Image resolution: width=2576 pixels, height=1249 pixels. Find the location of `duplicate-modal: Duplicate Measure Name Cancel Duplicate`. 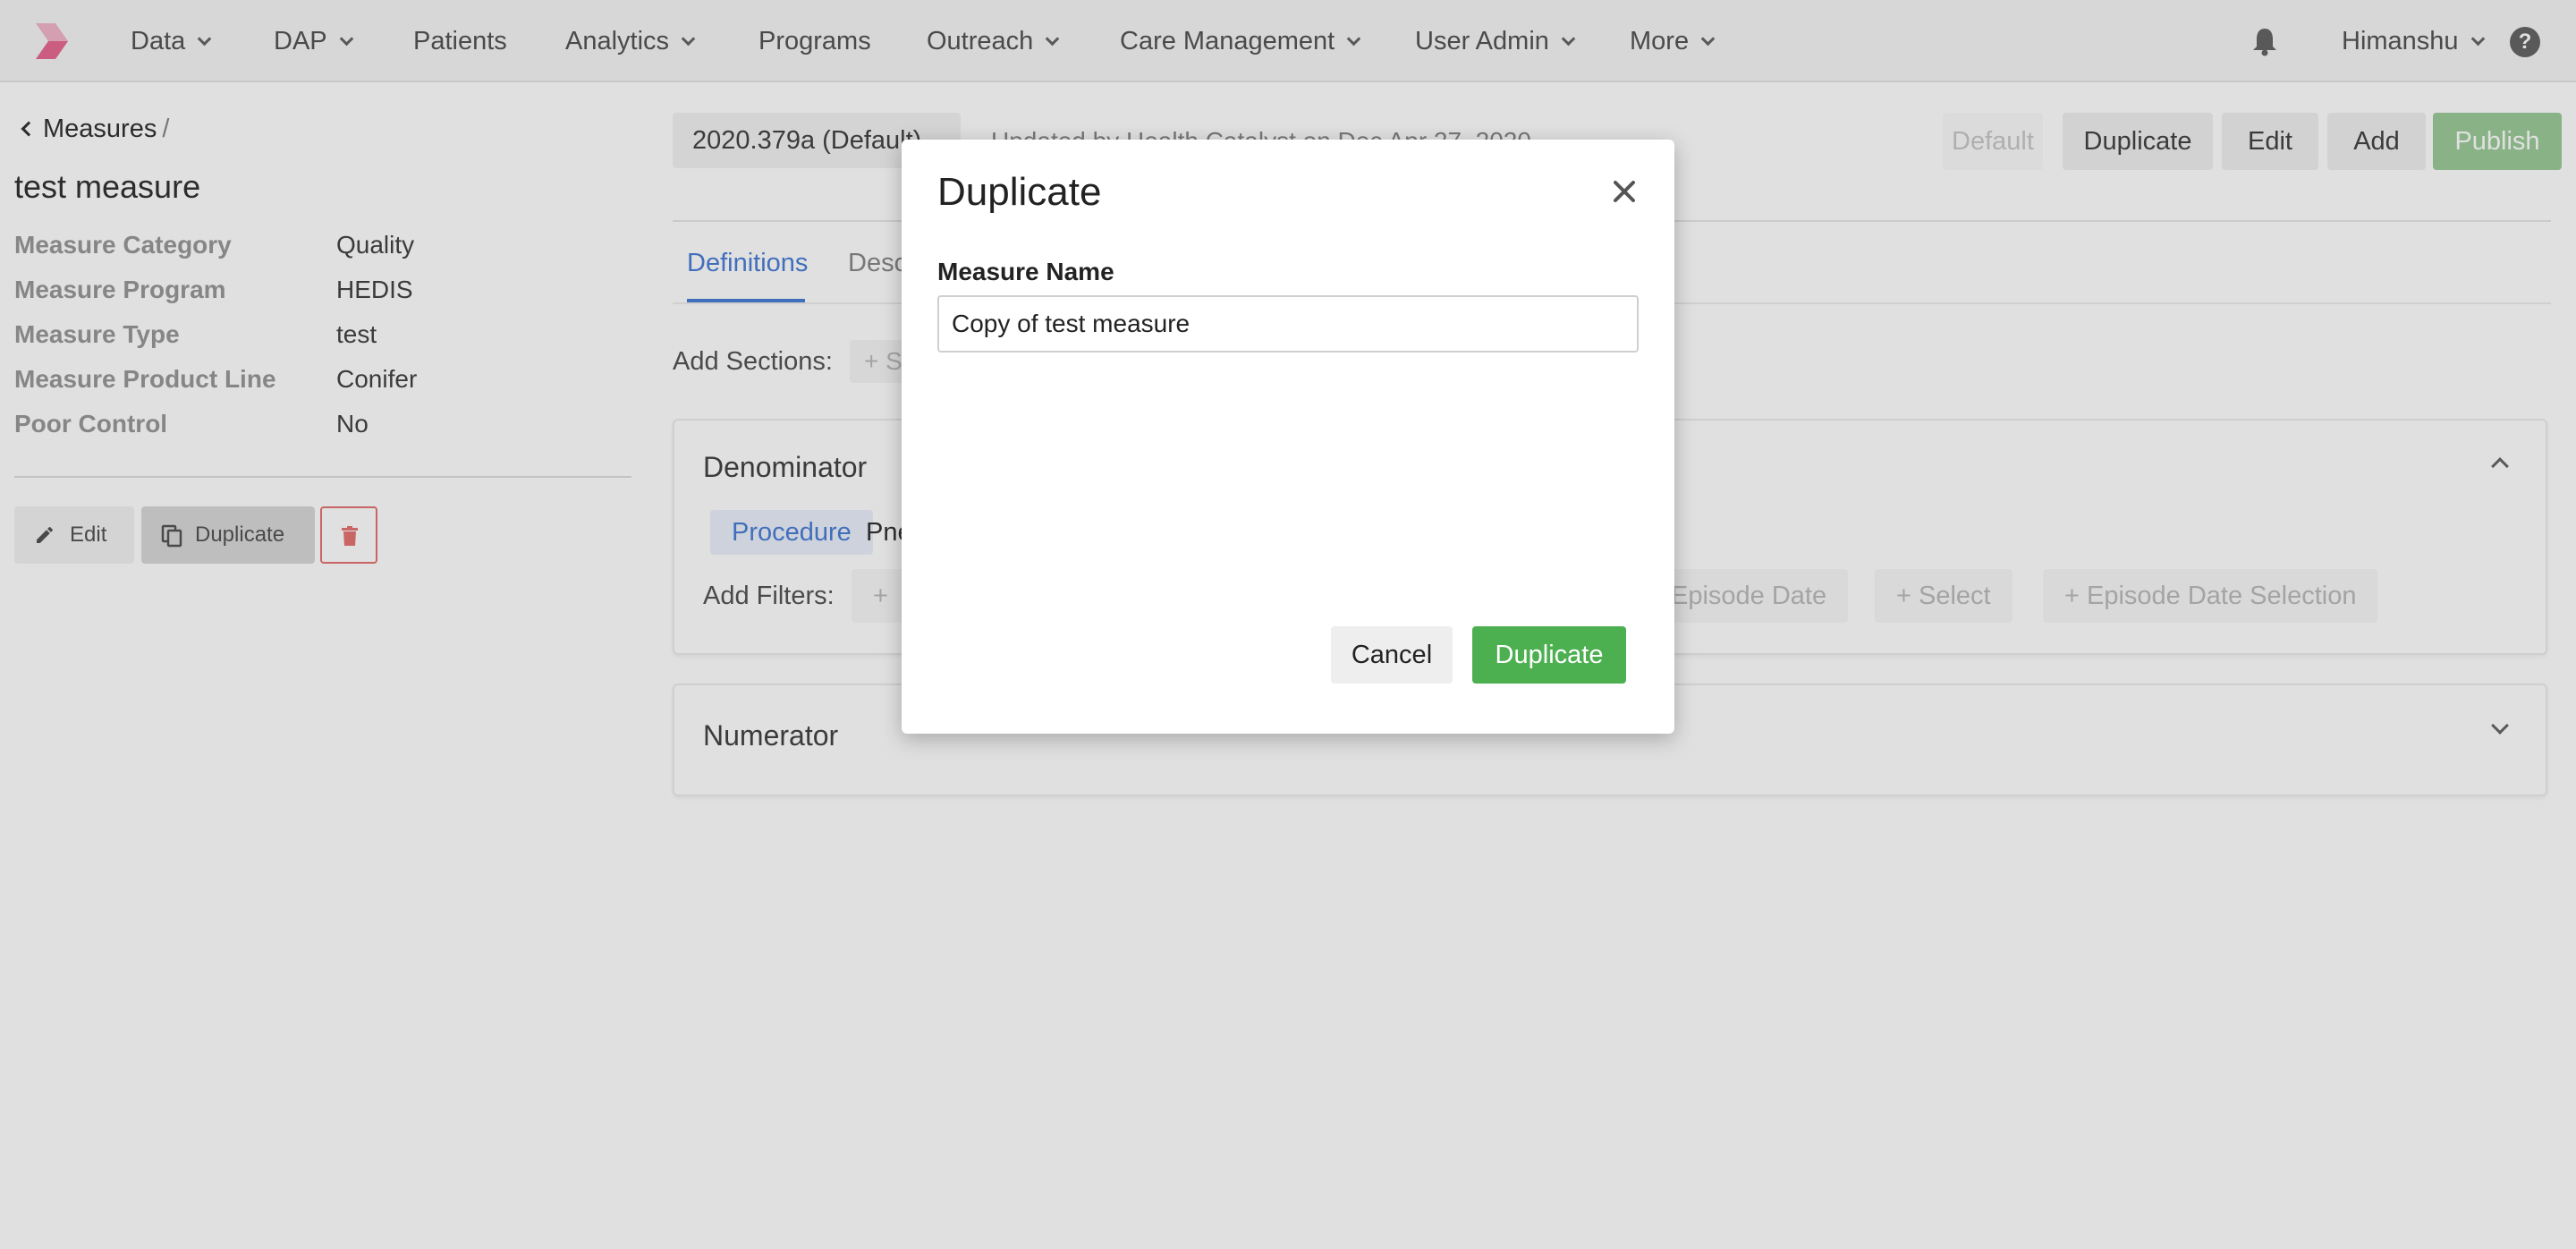

duplicate-modal: Duplicate Measure Name Cancel Duplicate is located at coordinates (1288, 437).